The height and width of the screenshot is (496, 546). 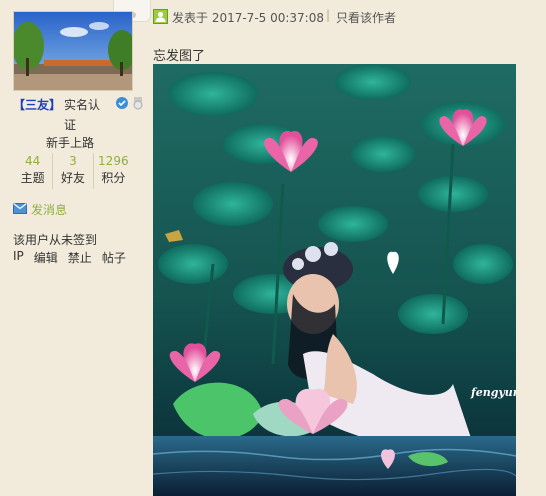 I want to click on stat-label: 好友, so click(x=72, y=178).